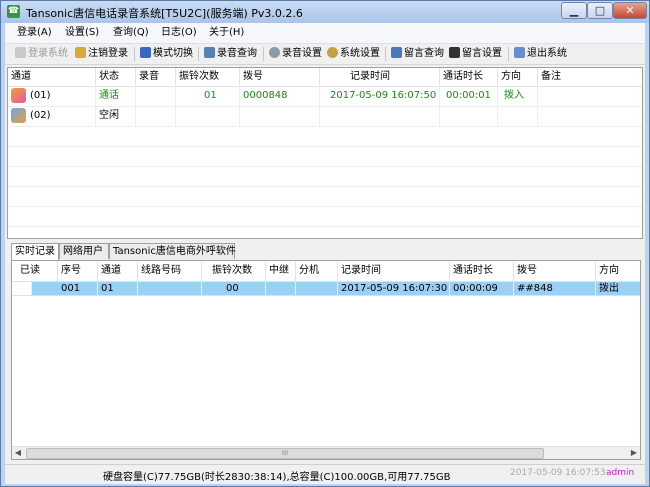 The height and width of the screenshot is (487, 650). Describe the element at coordinates (281, 288) in the screenshot. I see `trunk-cell` at that location.